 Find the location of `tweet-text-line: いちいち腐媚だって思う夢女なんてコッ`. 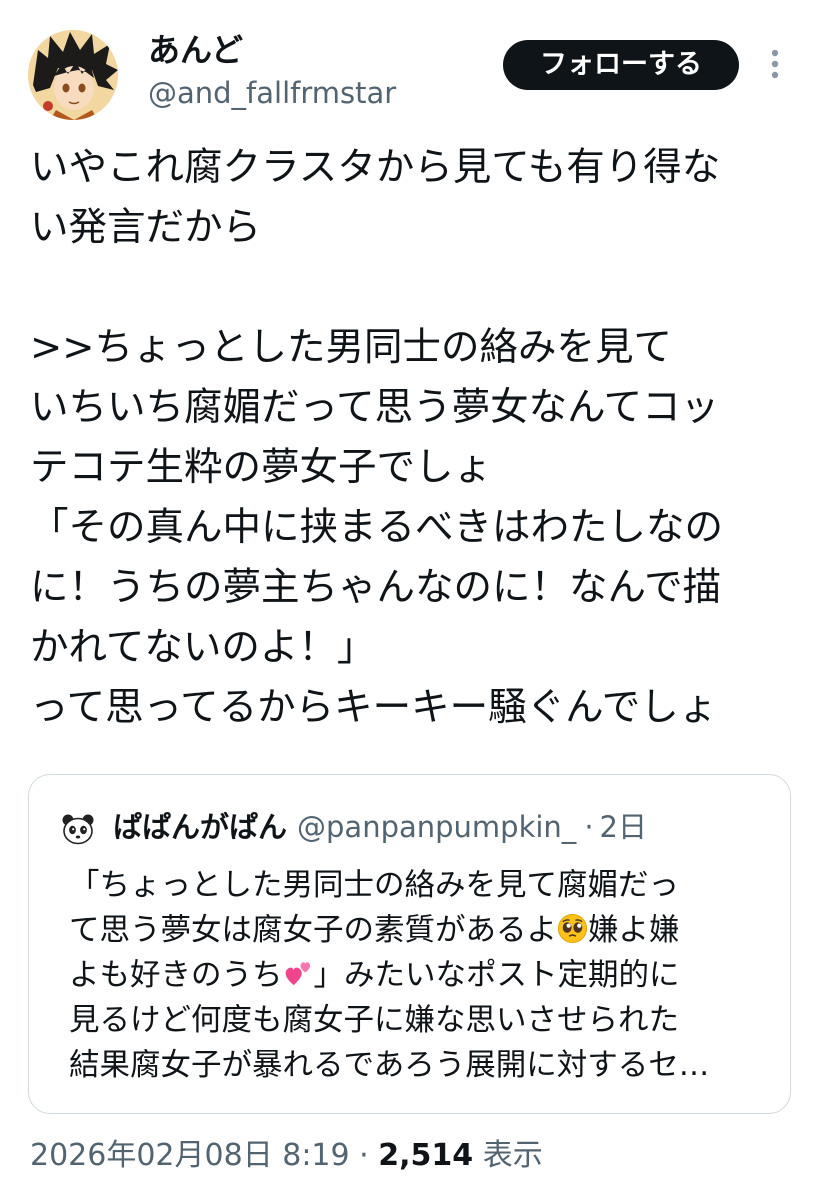

tweet-text-line: いちいち腐媚だって思う夢女なんてコッ is located at coordinates (375, 407).